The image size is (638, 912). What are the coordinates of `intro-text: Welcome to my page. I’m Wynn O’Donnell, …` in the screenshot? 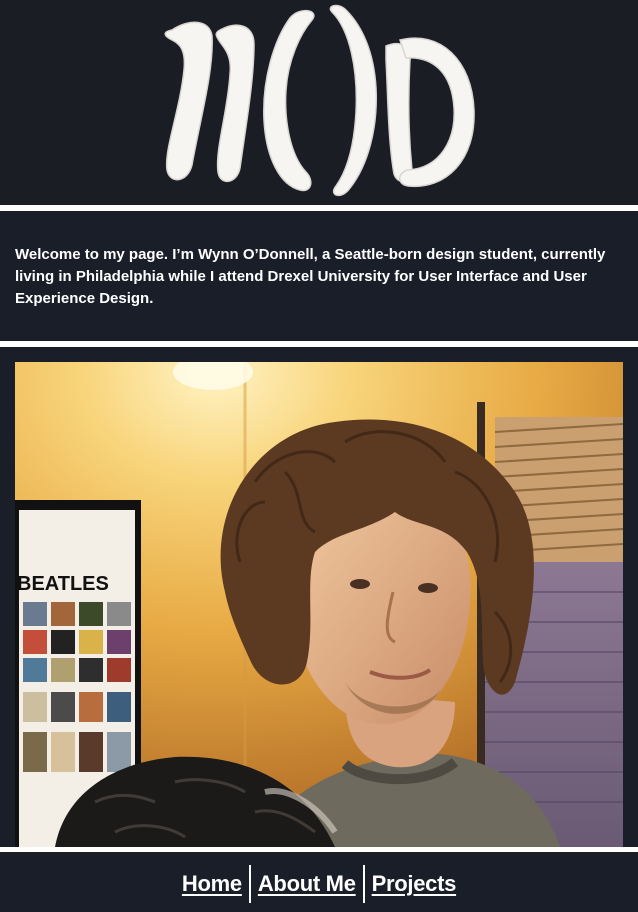 It's located at (310, 276).